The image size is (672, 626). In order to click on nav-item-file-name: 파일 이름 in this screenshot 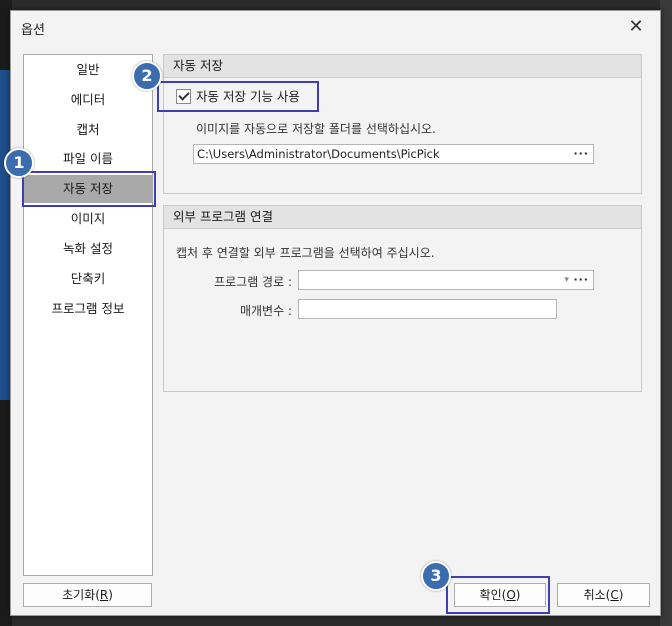, I will do `click(88, 159)`.